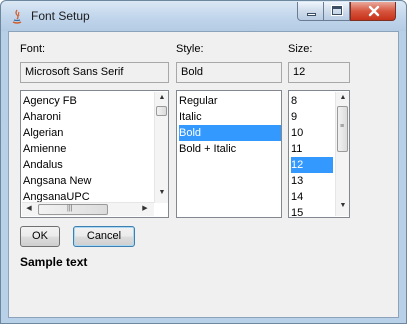 The width and height of the screenshot is (407, 324). Describe the element at coordinates (94, 72) in the screenshot. I see `font-field: Microsoft Sans Serif` at that location.